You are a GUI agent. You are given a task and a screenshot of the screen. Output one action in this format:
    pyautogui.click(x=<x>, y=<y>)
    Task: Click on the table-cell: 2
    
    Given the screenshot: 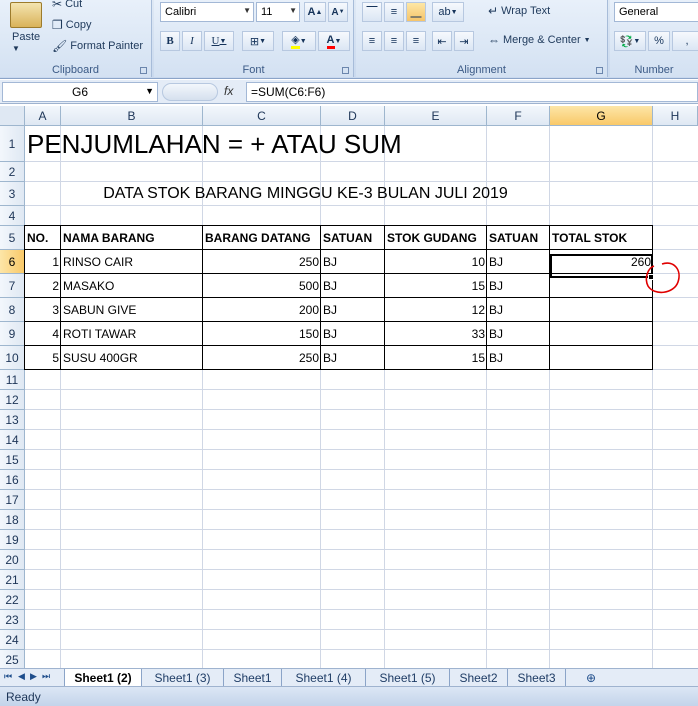 What is the action you would take?
    pyautogui.click(x=43, y=286)
    